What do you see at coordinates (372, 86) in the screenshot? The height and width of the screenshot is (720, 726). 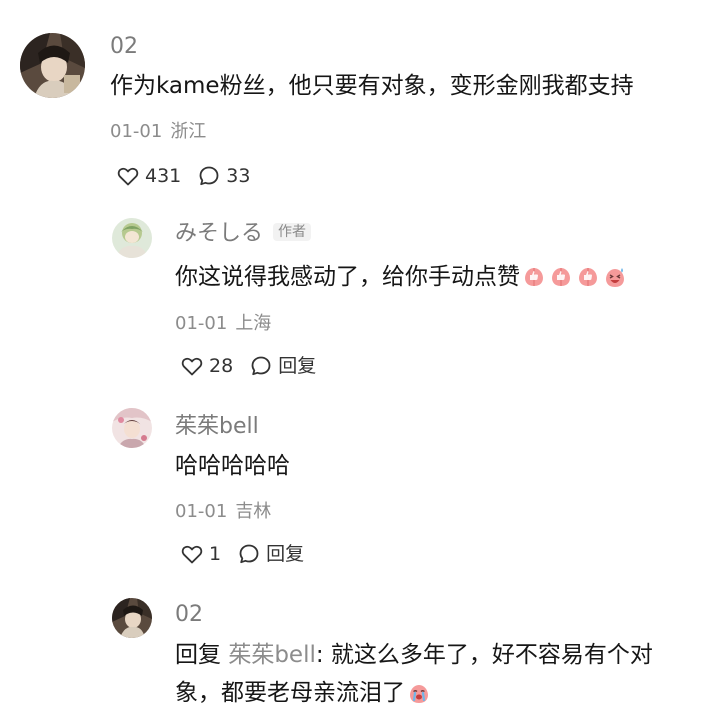 I see `comment-text: 作为kame粉丝，他只要有对象，变形金刚我都支持` at bounding box center [372, 86].